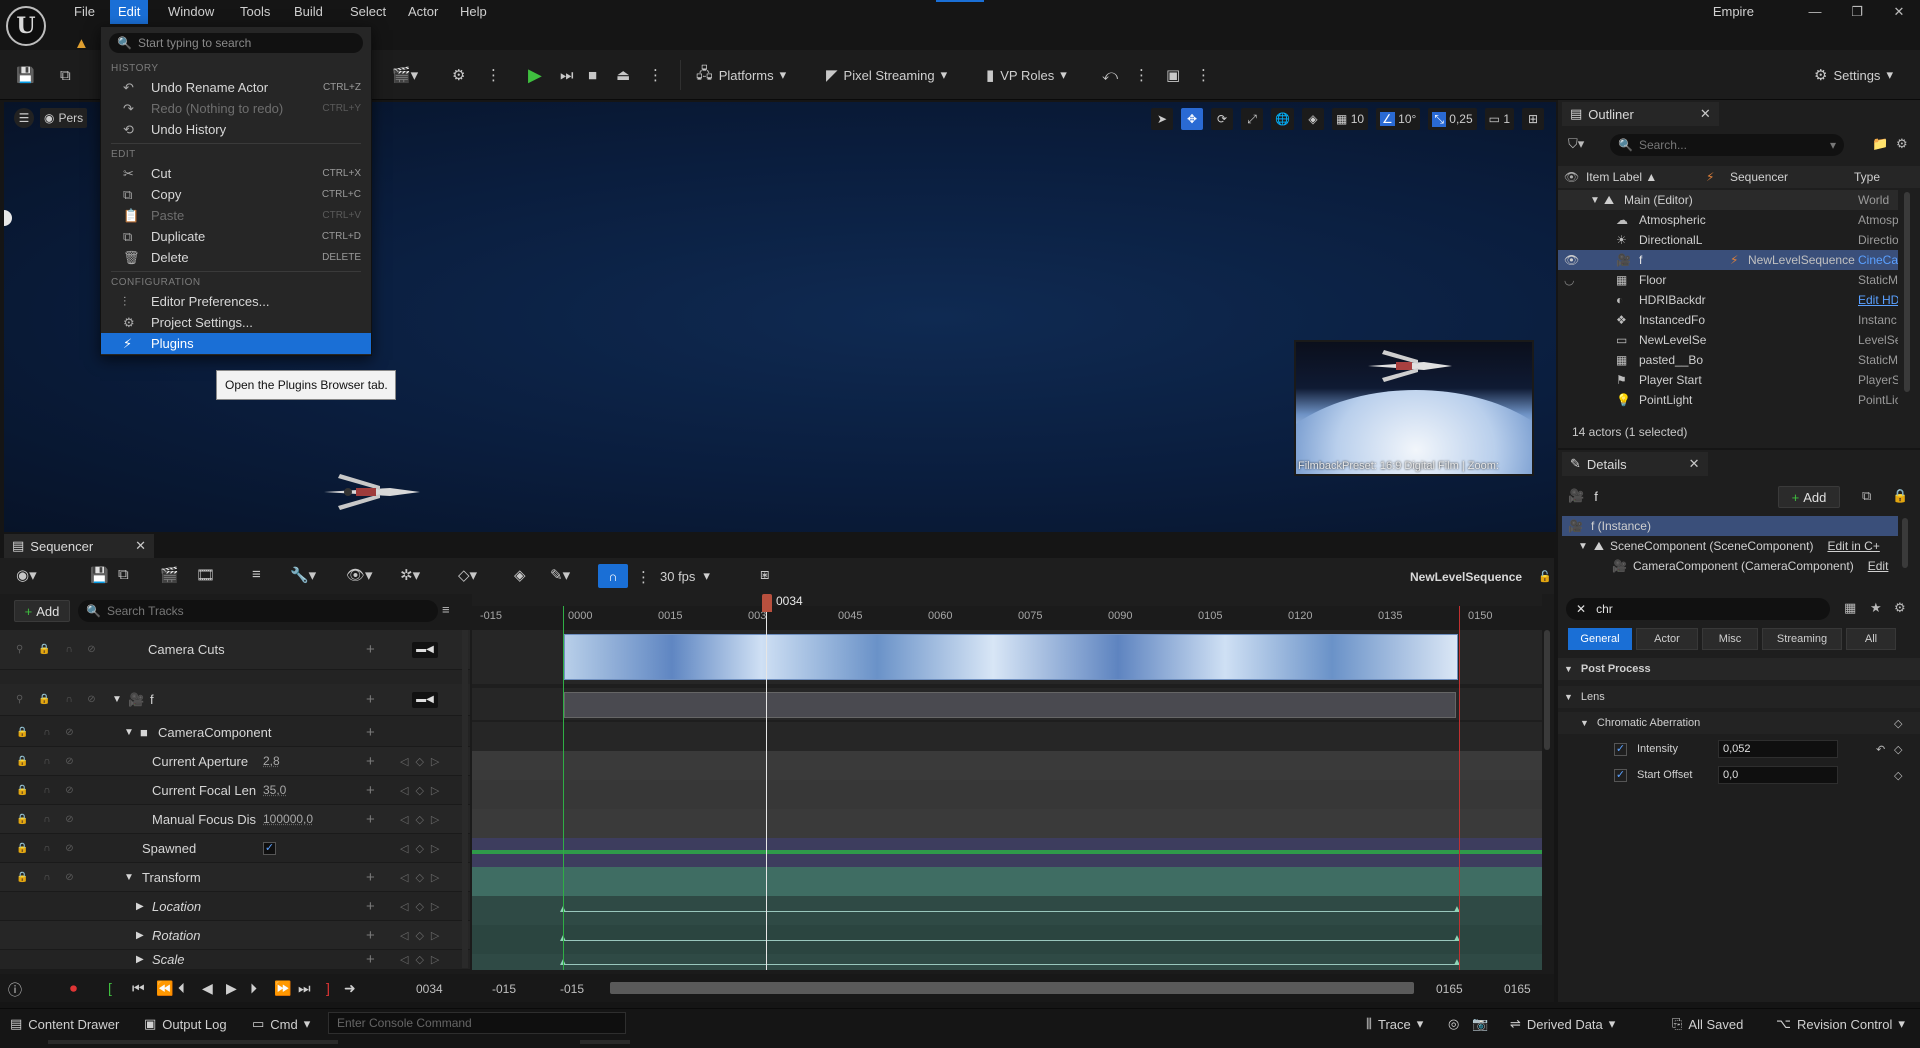  Describe the element at coordinates (592, 75) in the screenshot. I see `stop-icon: ■` at that location.